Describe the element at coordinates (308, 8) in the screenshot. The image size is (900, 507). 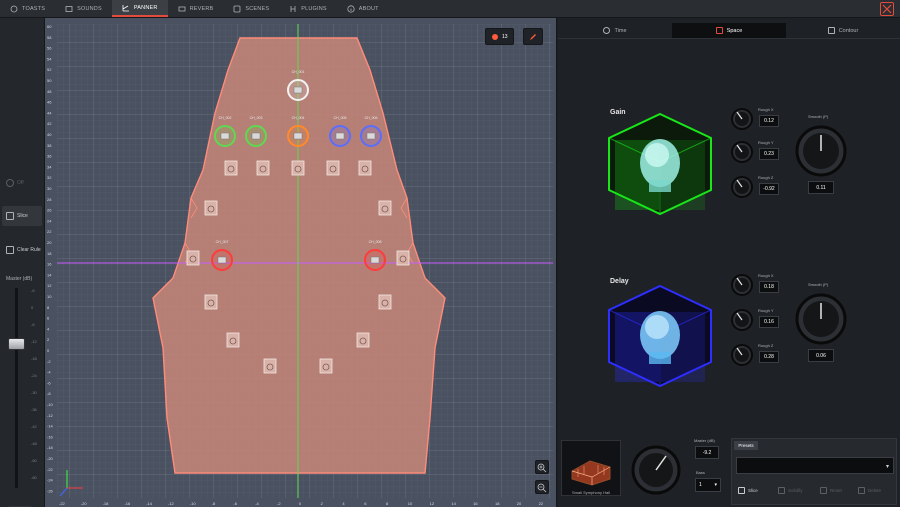
I see `tab-plugins: PLUGINS` at that location.